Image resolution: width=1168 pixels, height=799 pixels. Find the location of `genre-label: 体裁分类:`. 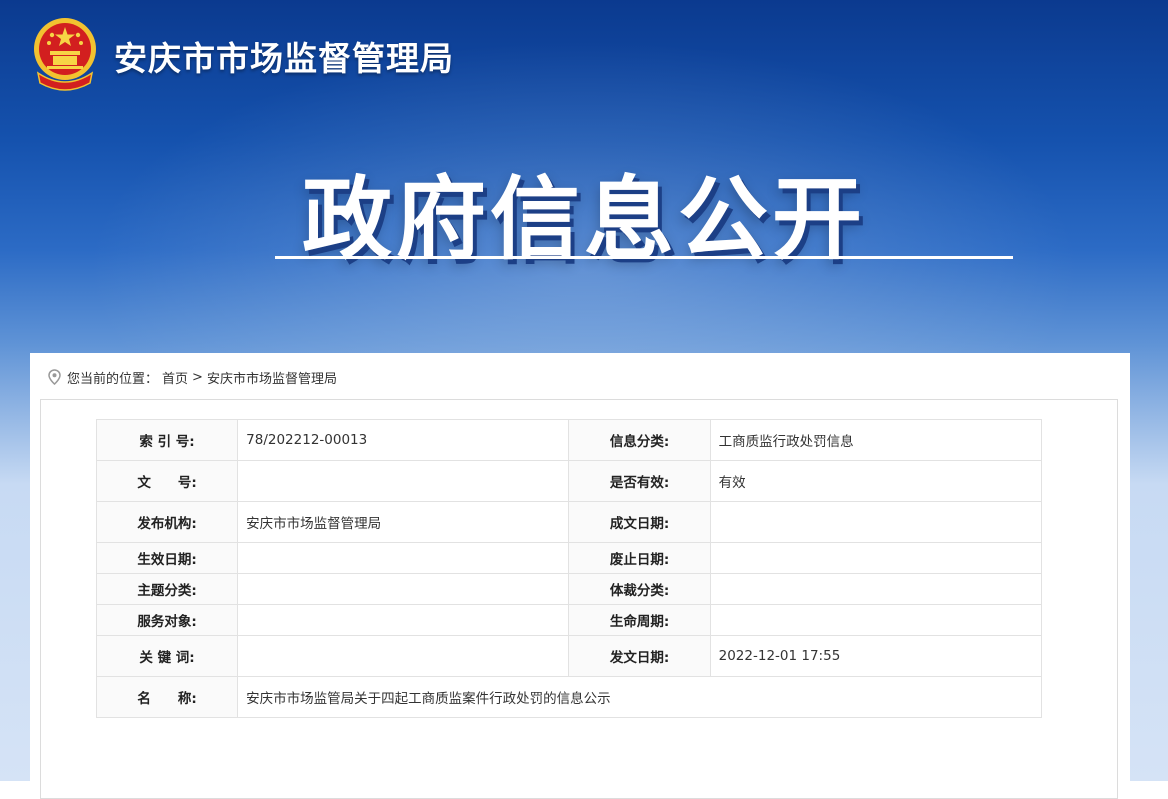

genre-label: 体裁分类: is located at coordinates (639, 589).